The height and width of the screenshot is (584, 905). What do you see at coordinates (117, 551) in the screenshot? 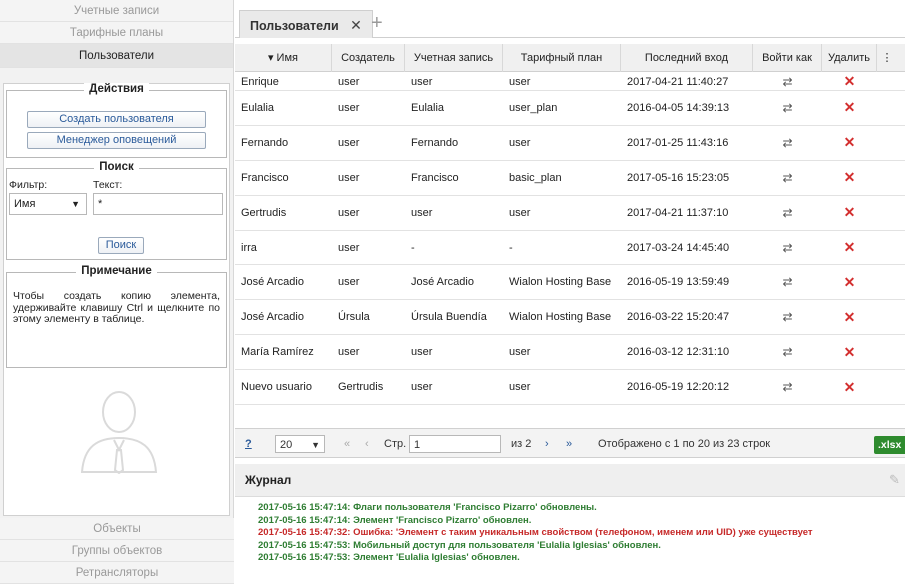
I see `nav-unit-groups: Группы объектов` at bounding box center [117, 551].